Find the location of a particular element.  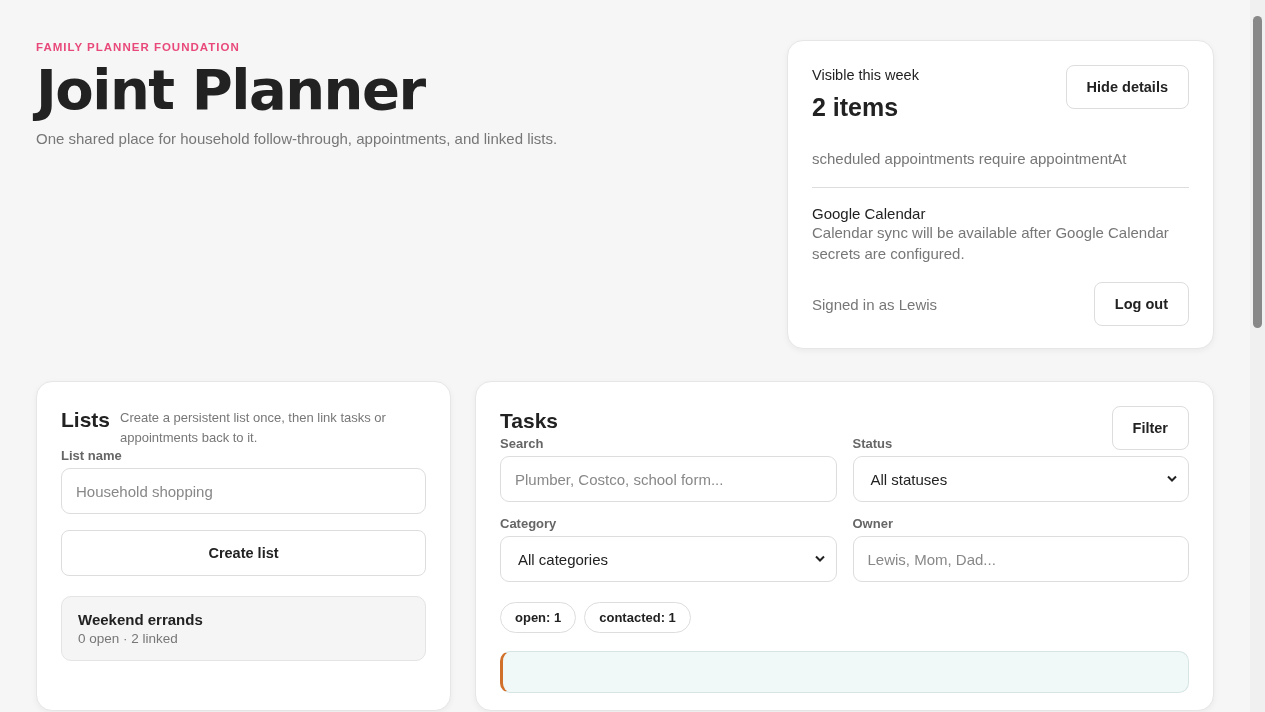

filter-dropdown: All categories is located at coordinates (668, 559).